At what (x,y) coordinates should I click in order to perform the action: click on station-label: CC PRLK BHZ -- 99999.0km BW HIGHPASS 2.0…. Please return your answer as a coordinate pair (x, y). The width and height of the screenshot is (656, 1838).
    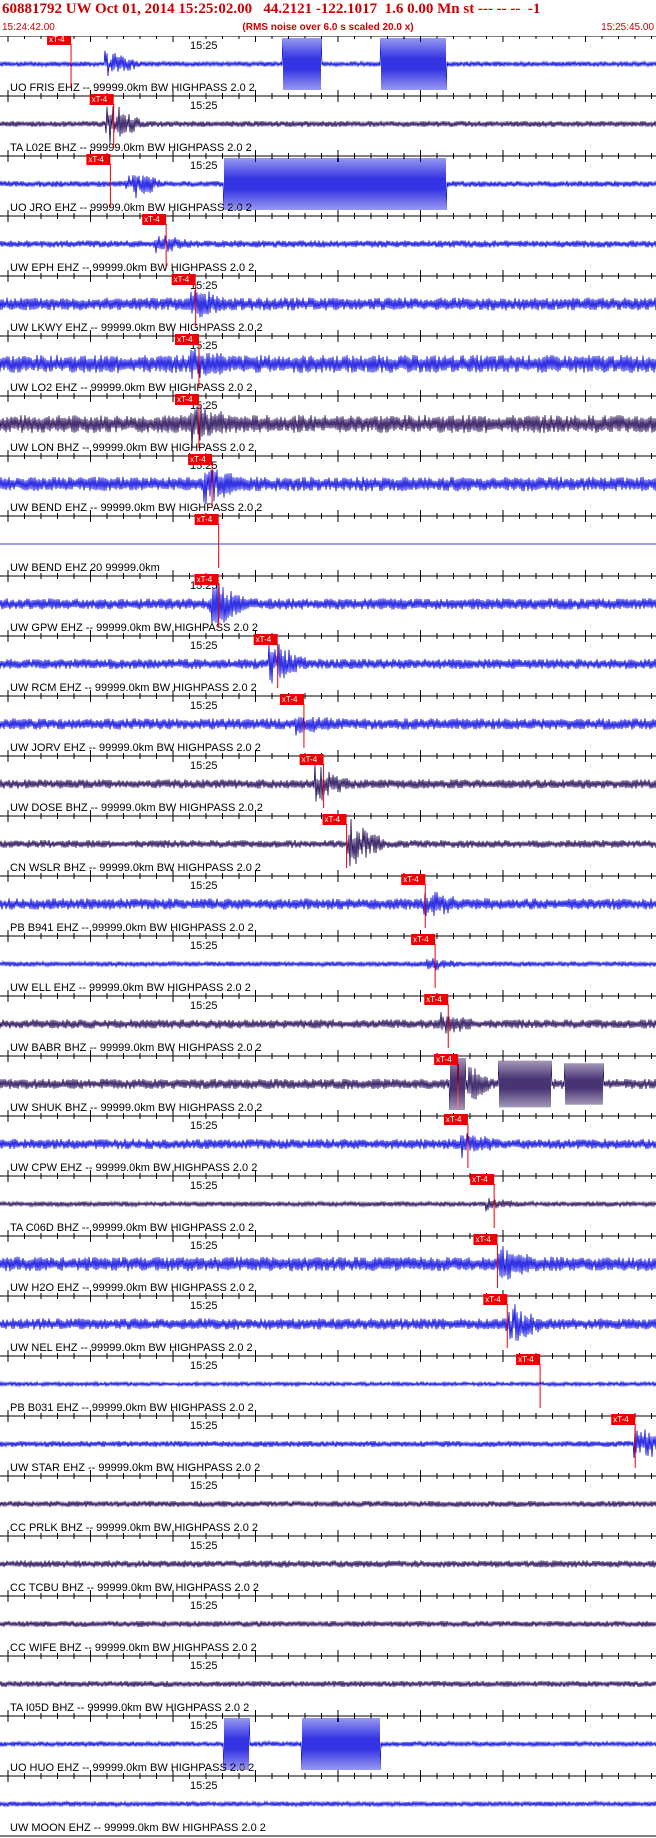
    Looking at the image, I should click on (134, 1528).